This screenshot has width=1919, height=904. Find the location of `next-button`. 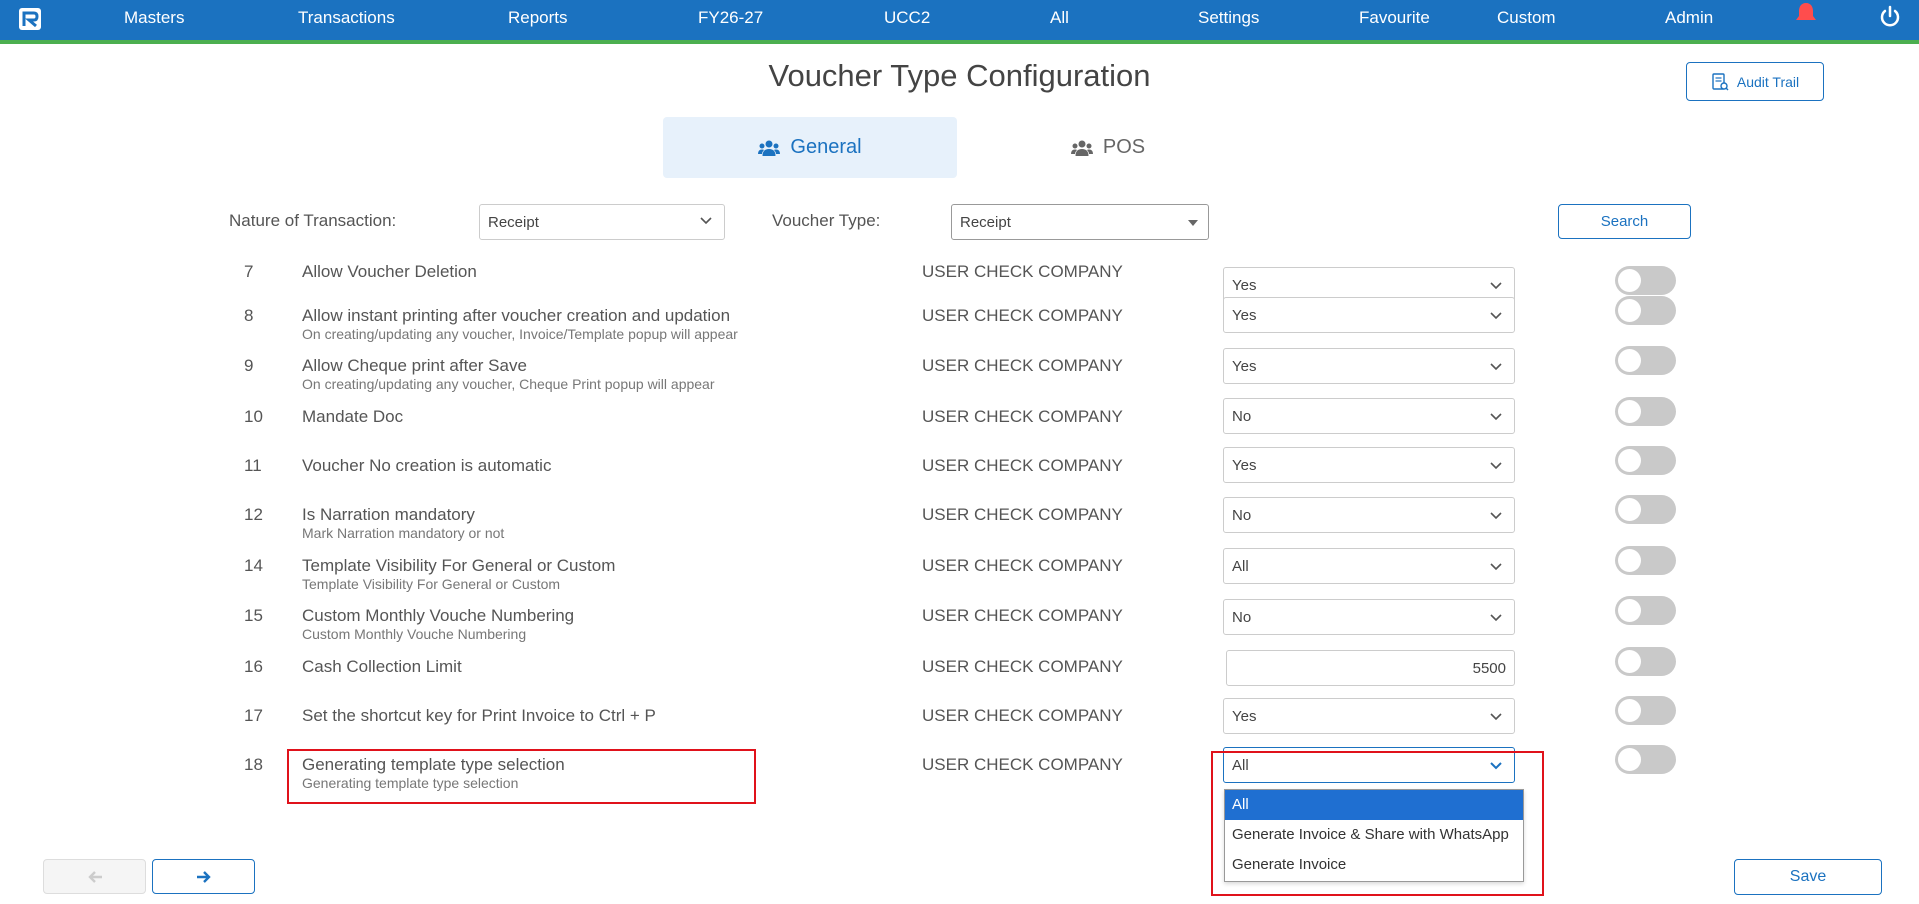

next-button is located at coordinates (203, 876).